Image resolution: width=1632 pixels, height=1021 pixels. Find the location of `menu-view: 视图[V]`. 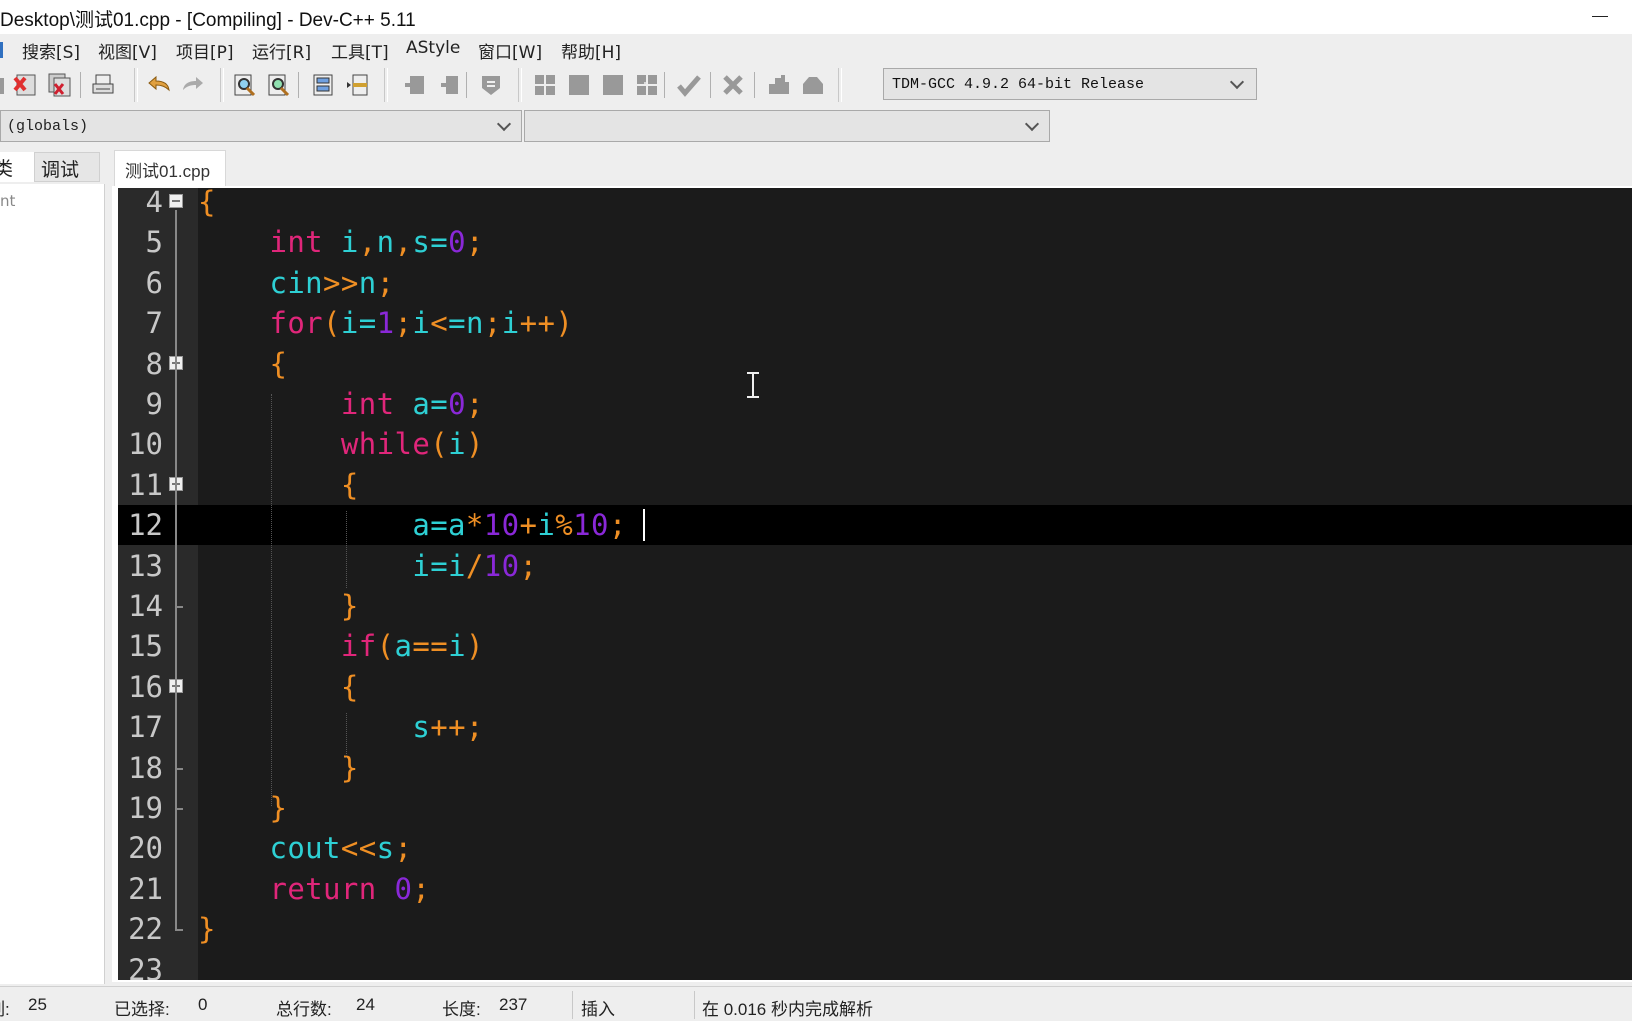

menu-view: 视图[V] is located at coordinates (127, 50).